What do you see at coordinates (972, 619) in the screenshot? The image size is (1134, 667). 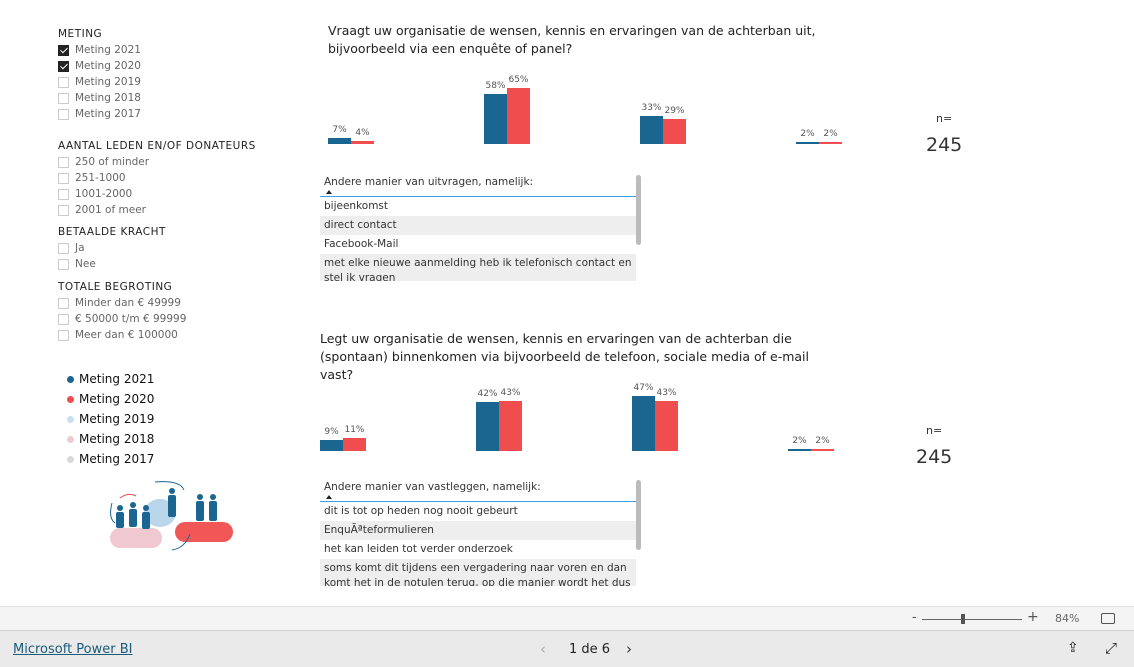 I see `zoom-slider` at bounding box center [972, 619].